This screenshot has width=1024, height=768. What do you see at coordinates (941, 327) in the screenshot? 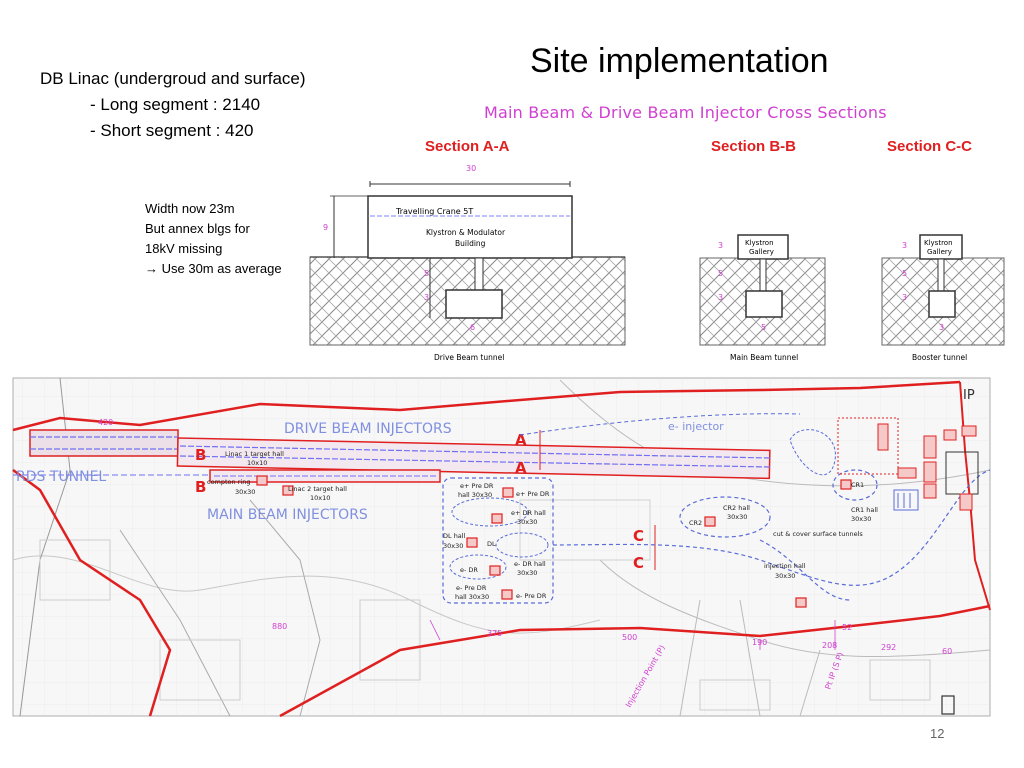
I see `dim-c-3c: 3` at bounding box center [941, 327].